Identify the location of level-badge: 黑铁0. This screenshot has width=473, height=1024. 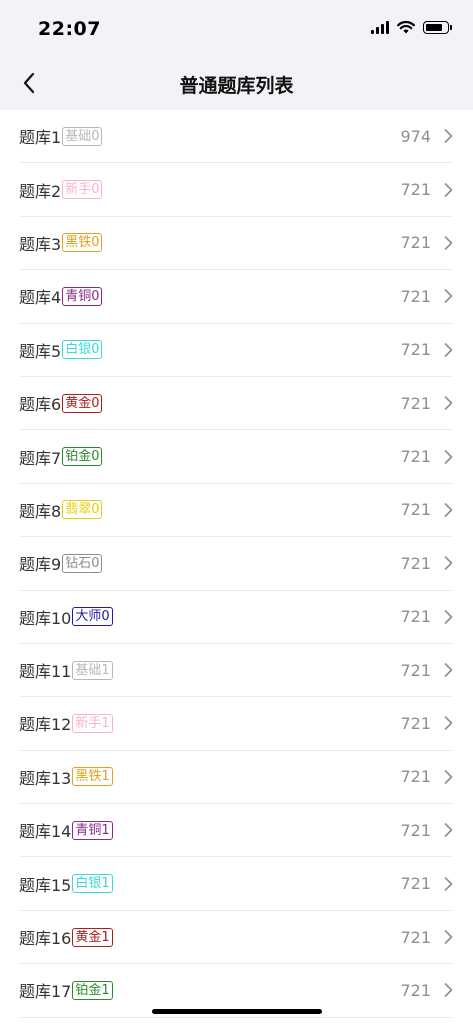
(82, 243).